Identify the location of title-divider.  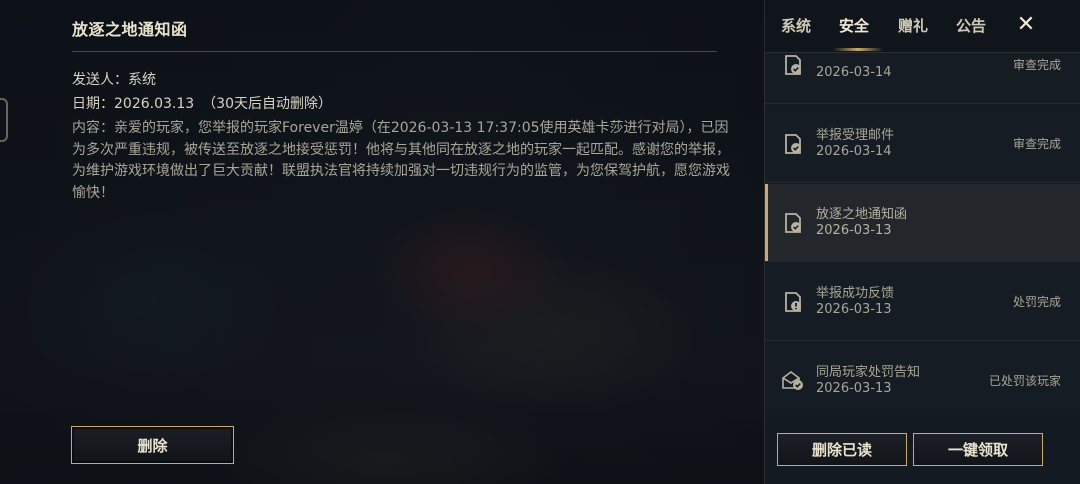
(394, 51).